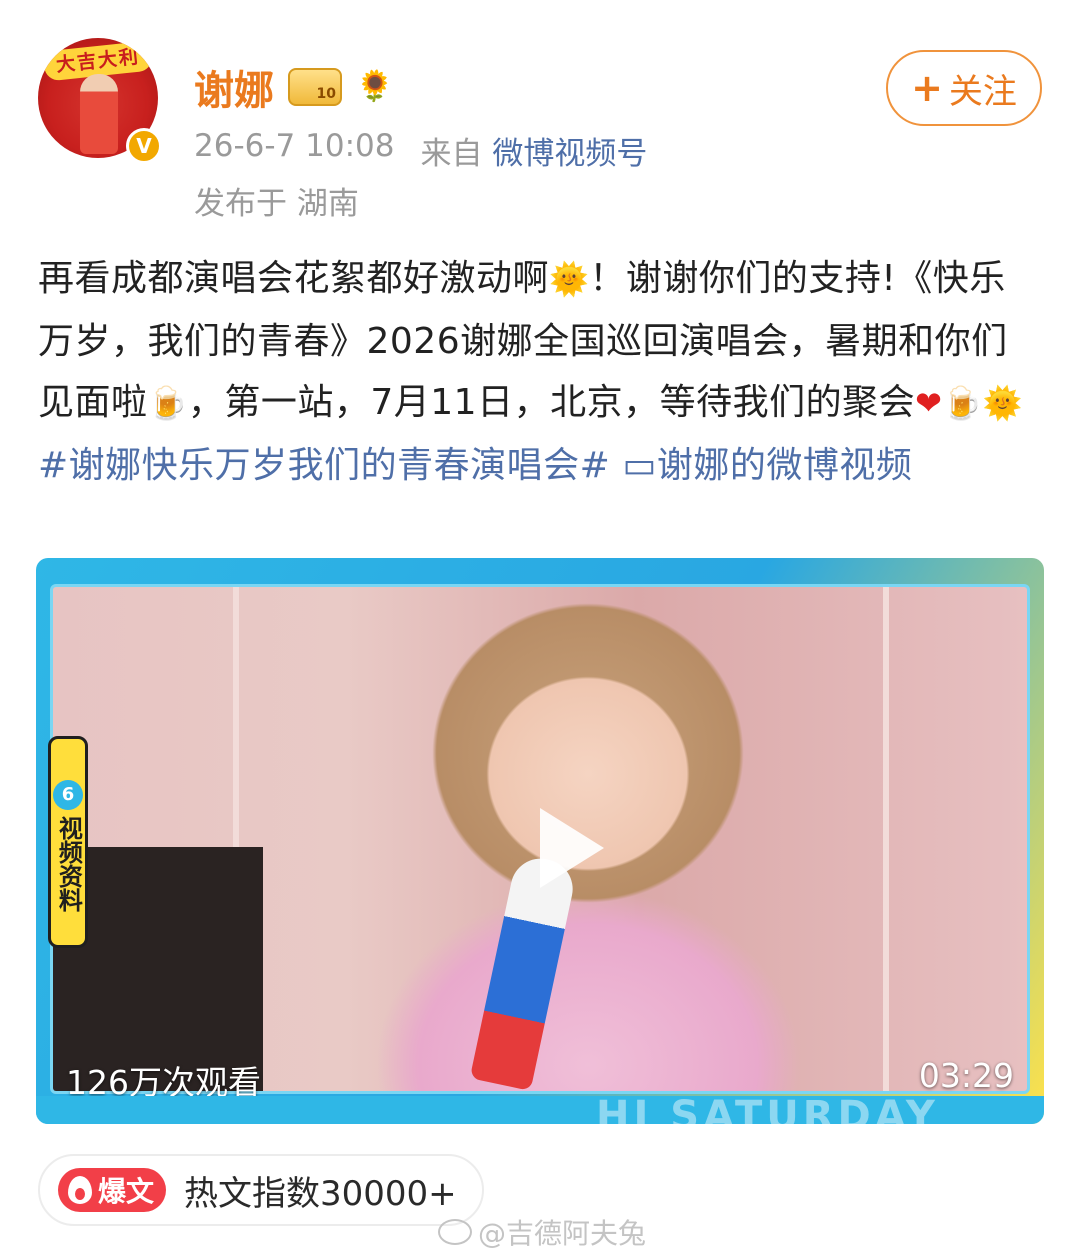 This screenshot has height=1256, width=1080. I want to click on post-meta: 26-6-7 10:08 来自 微博视频号, so click(420, 150).